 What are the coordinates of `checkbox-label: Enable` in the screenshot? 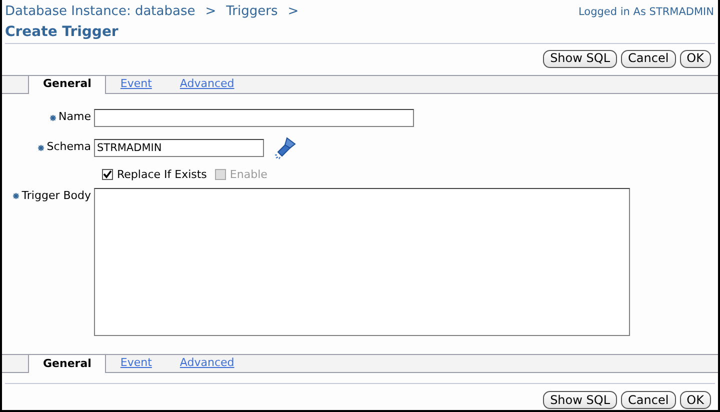 It's located at (249, 174).